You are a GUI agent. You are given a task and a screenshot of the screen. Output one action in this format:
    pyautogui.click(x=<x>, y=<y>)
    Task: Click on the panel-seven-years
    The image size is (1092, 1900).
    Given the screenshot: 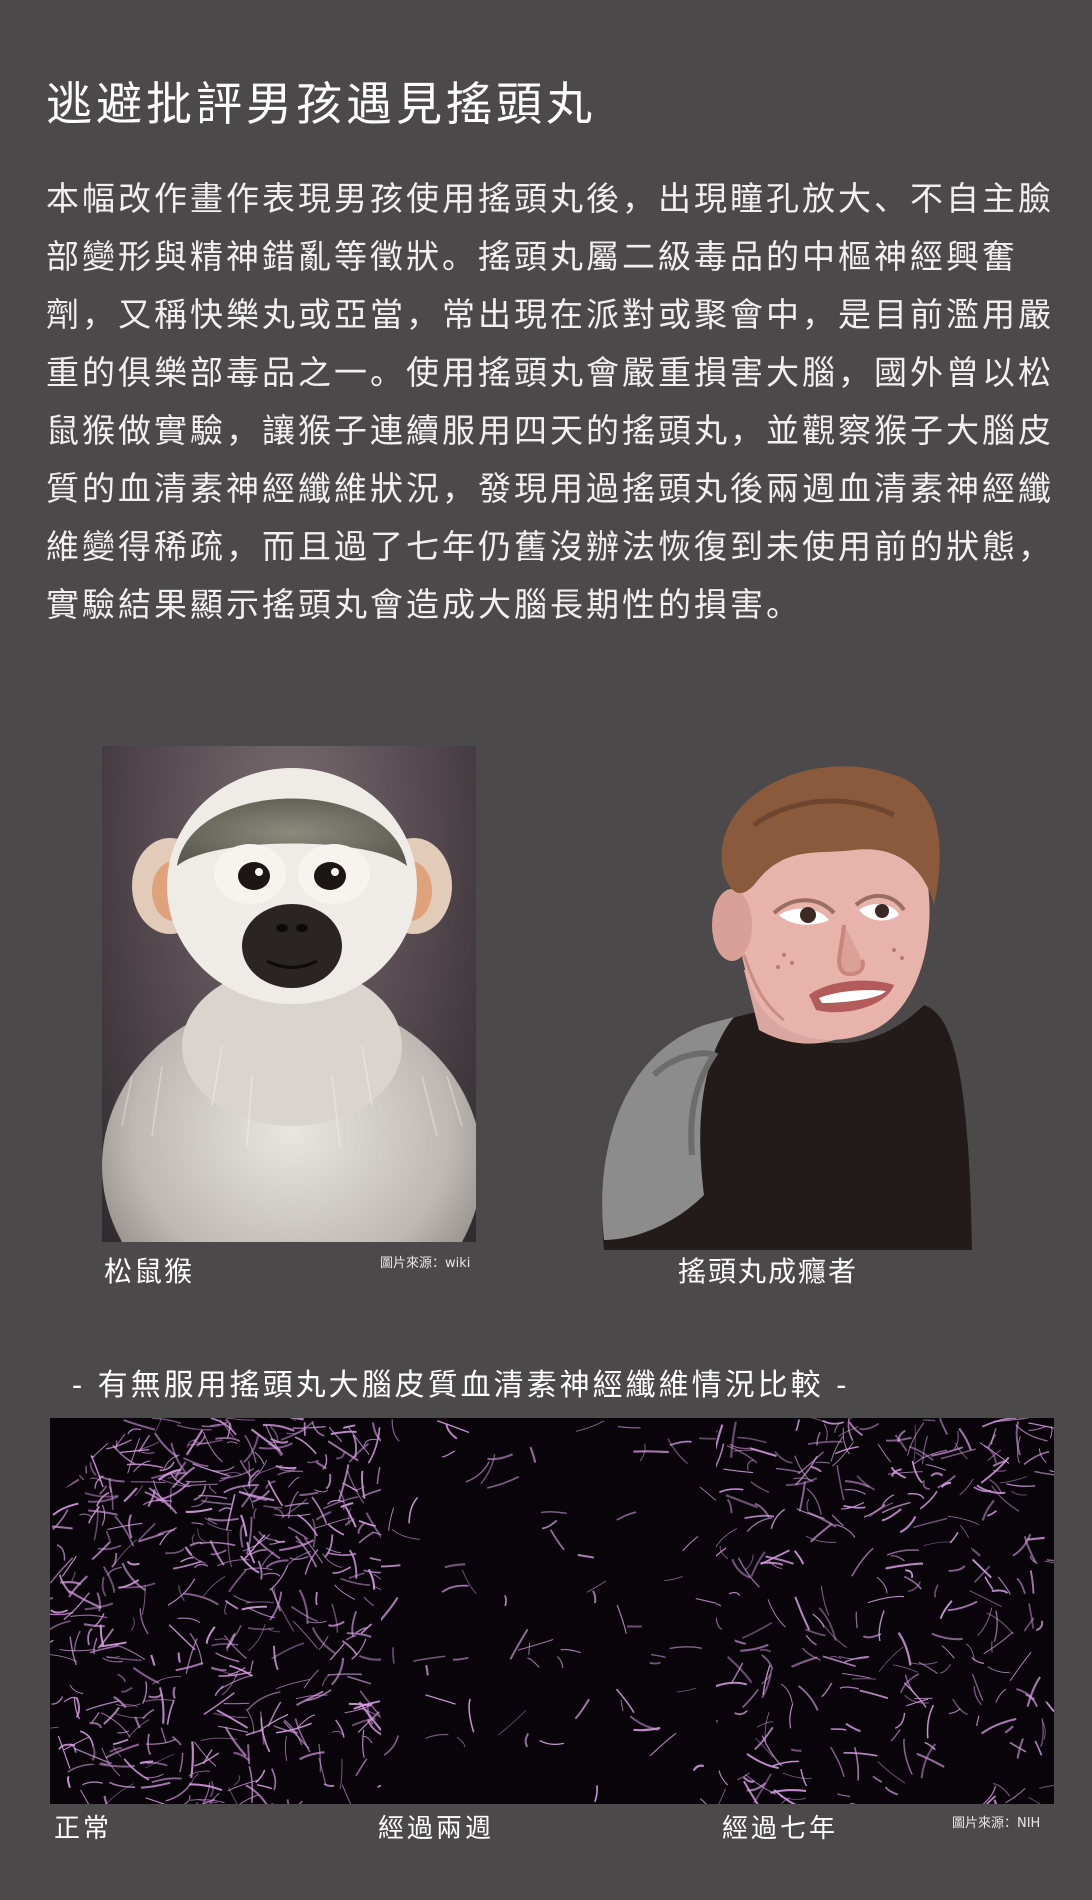 What is the action you would take?
    pyautogui.click(x=885, y=1611)
    